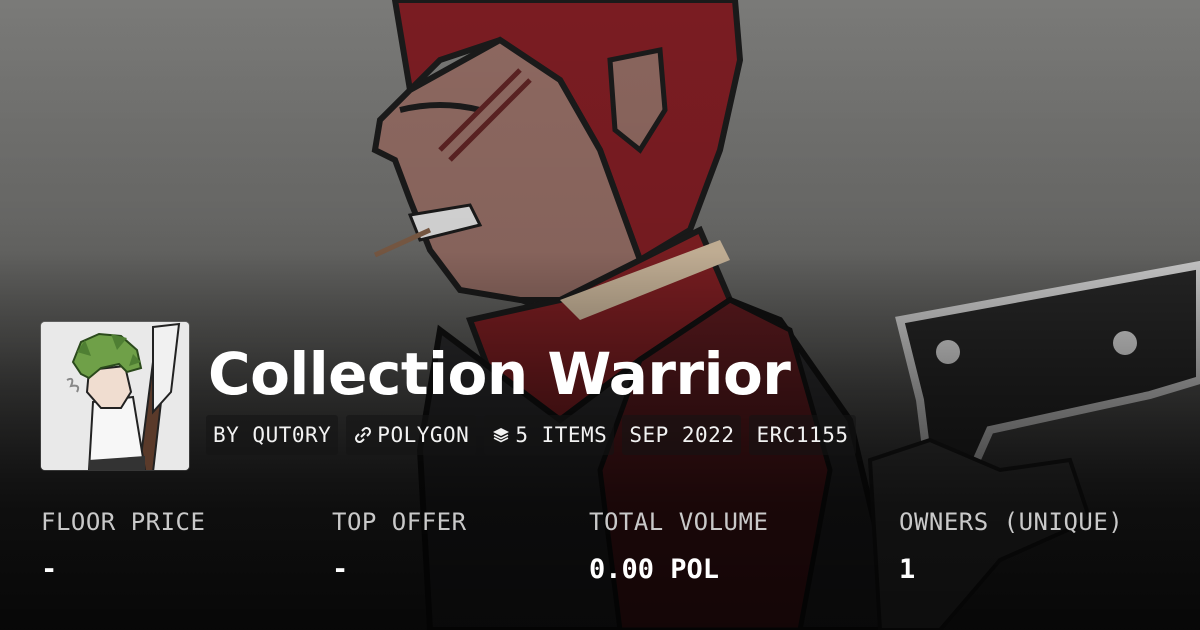 The width and height of the screenshot is (1200, 630). I want to click on stat-label: TOP OFFER, so click(399, 522).